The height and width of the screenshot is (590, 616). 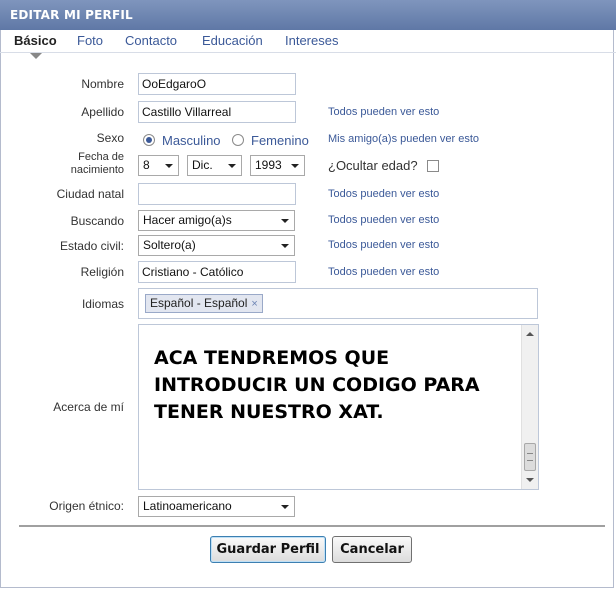 I want to click on idiomas-token-input: Español - Español ×, so click(x=338, y=303).